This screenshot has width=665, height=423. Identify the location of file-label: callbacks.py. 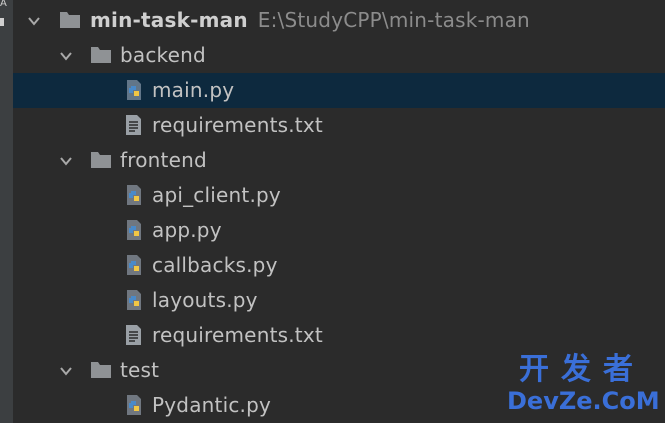
(215, 265).